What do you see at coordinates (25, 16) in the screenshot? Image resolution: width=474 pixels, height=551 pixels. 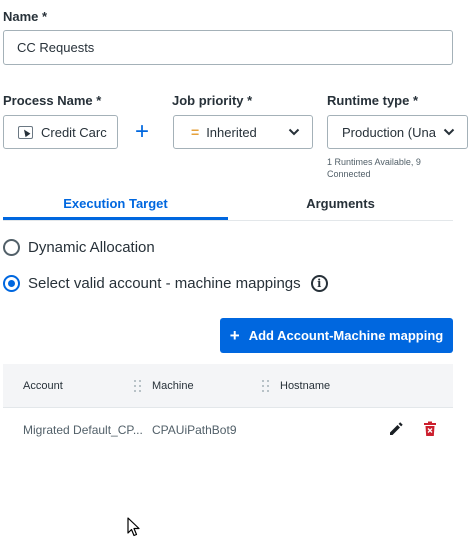 I see `name-label: Name *` at bounding box center [25, 16].